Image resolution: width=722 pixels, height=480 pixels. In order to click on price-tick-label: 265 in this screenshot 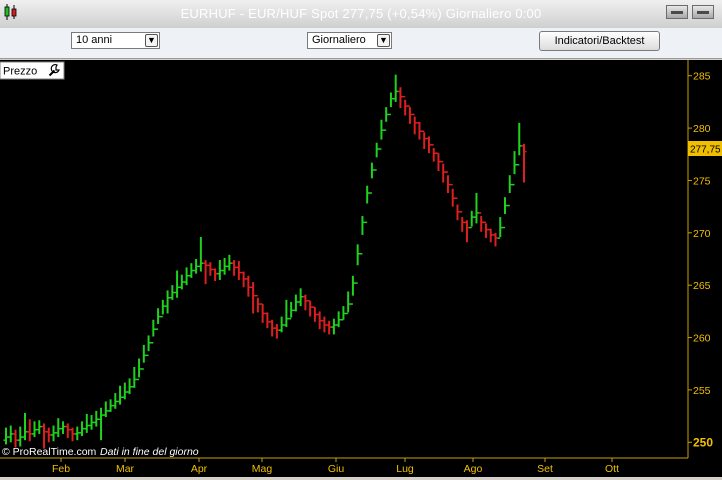, I will do `click(702, 286)`.